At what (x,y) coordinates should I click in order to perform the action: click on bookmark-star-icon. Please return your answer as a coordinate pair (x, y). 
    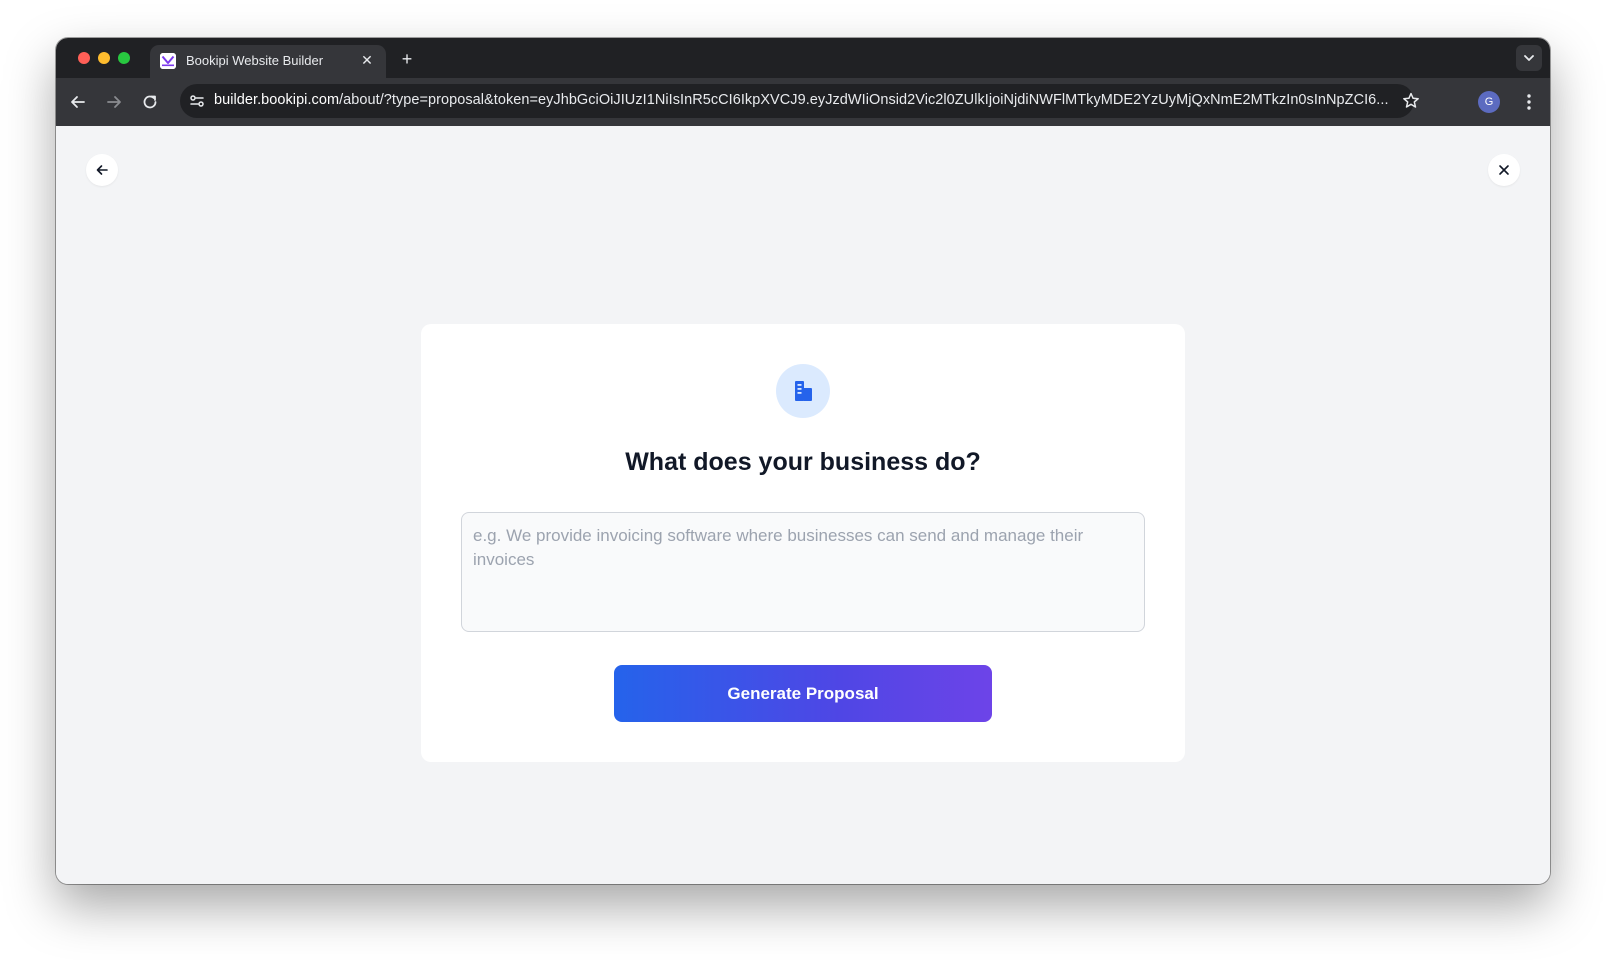
    Looking at the image, I should click on (1411, 101).